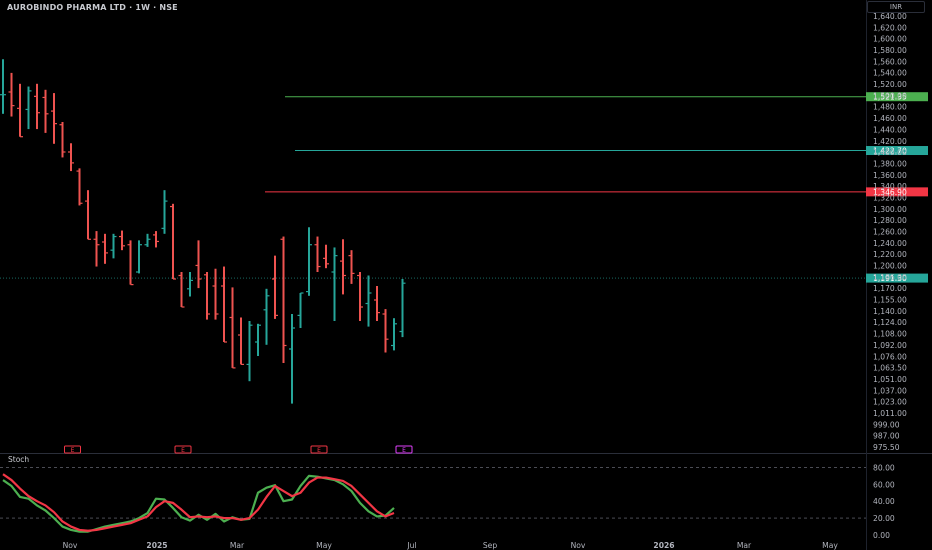 This screenshot has width=932, height=550. I want to click on time-tick-label: Jul, so click(411, 545).